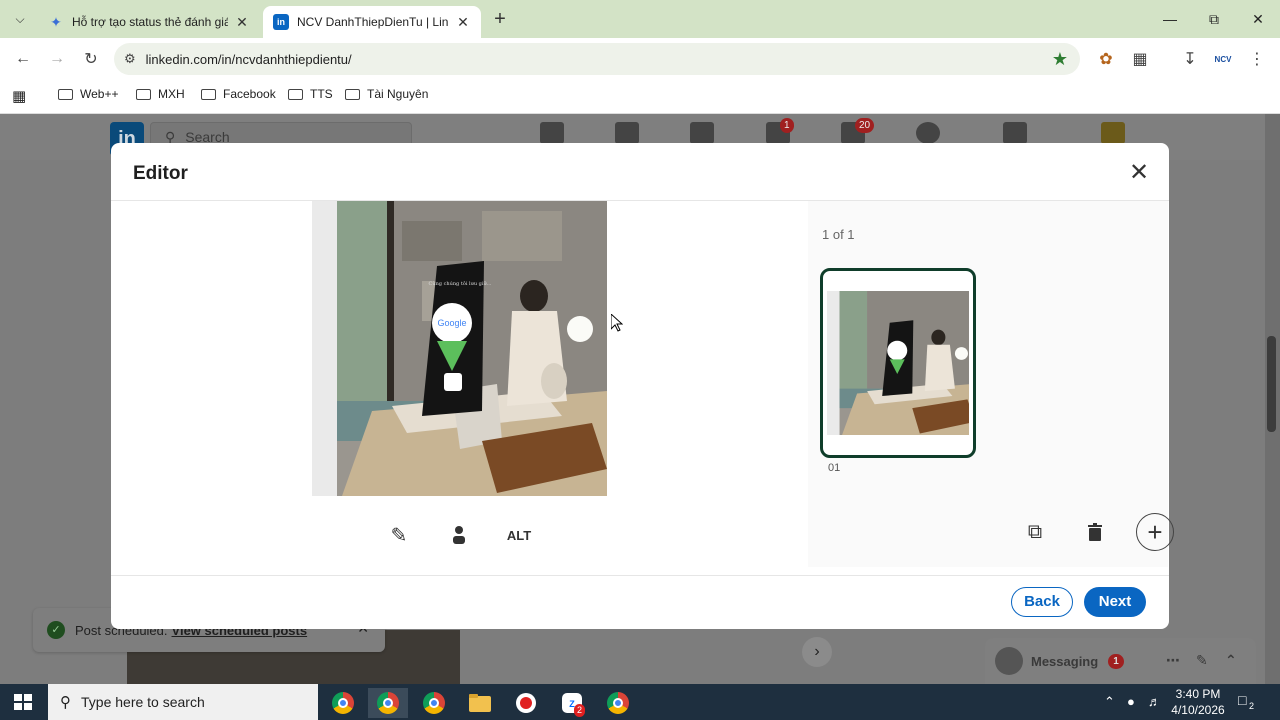 The height and width of the screenshot is (720, 1280). I want to click on site-settings-icon: ⚙, so click(130, 59).